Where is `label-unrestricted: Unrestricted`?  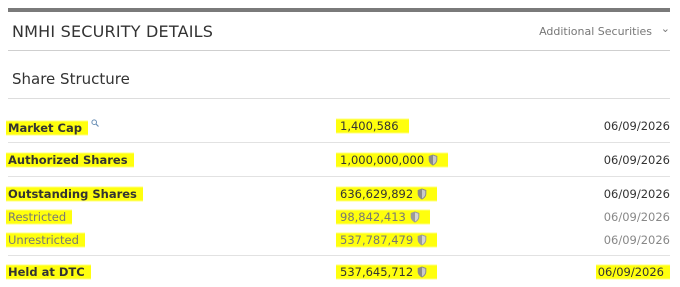
label-unrestricted: Unrestricted is located at coordinates (45, 240).